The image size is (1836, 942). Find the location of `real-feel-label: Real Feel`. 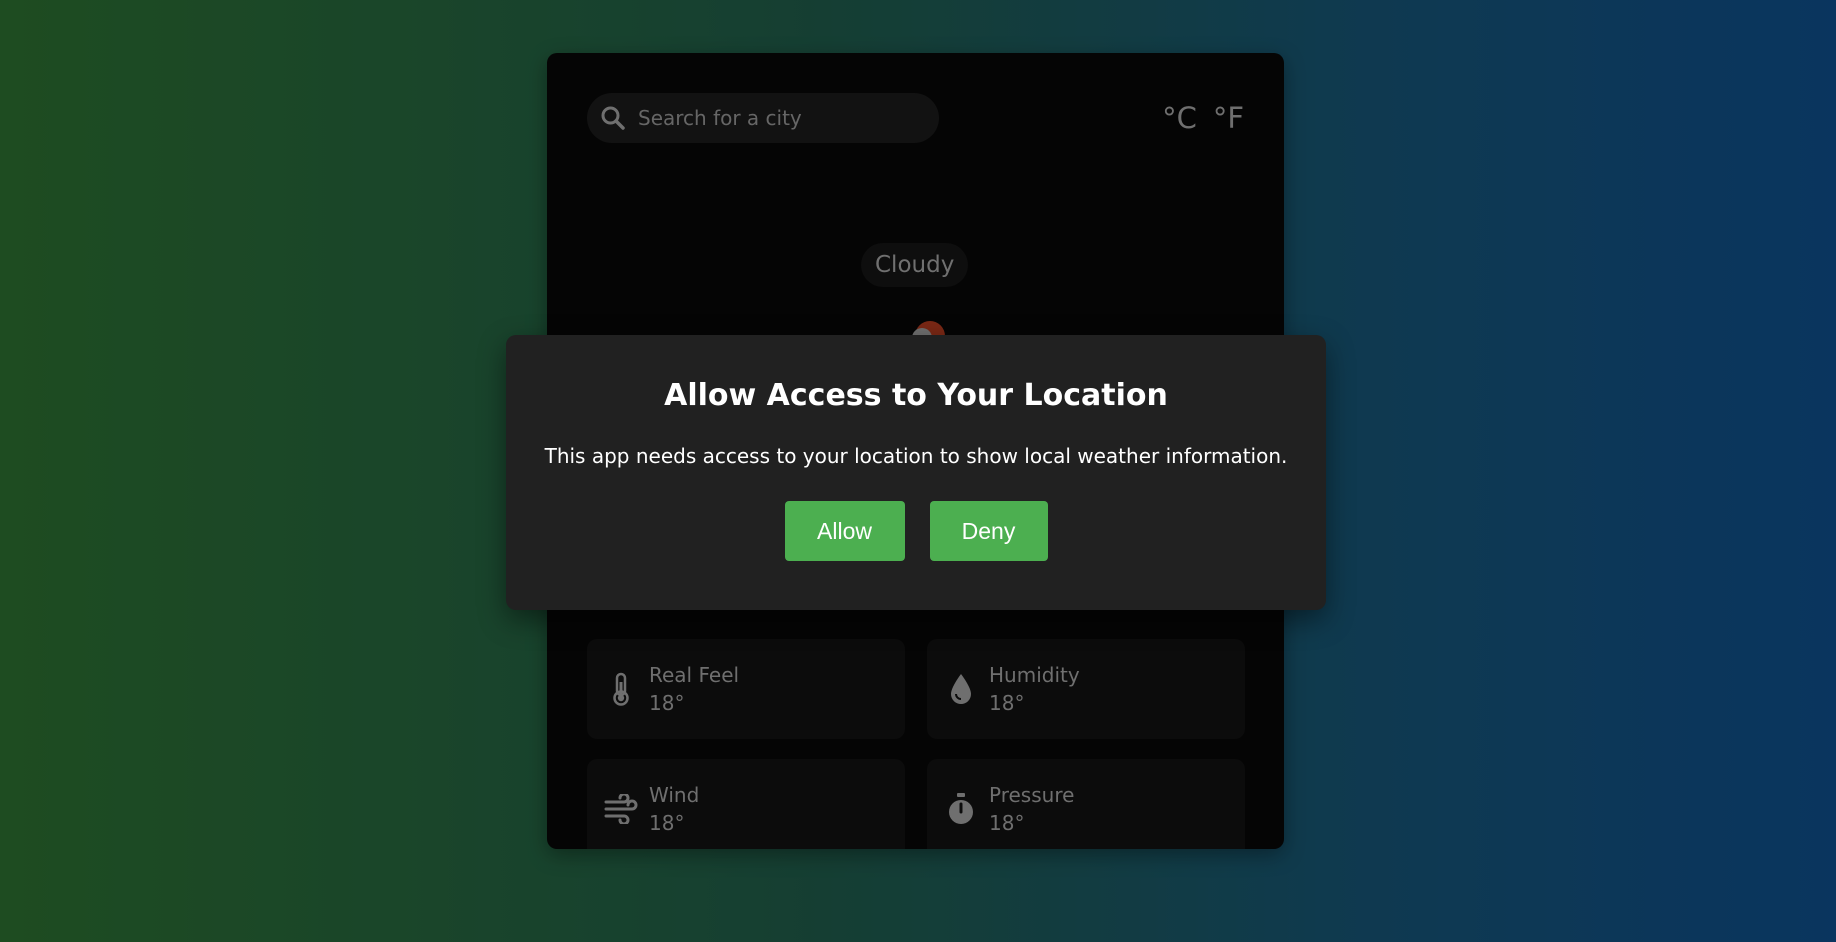

real-feel-label: Real Feel is located at coordinates (694, 675).